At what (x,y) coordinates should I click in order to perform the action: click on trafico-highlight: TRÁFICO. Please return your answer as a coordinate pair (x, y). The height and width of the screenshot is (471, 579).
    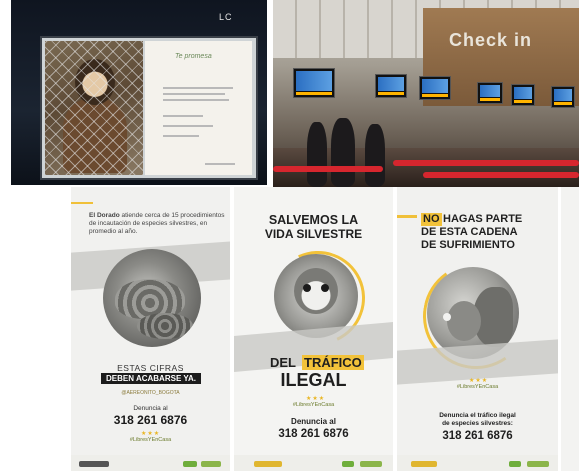
    Looking at the image, I should click on (333, 362).